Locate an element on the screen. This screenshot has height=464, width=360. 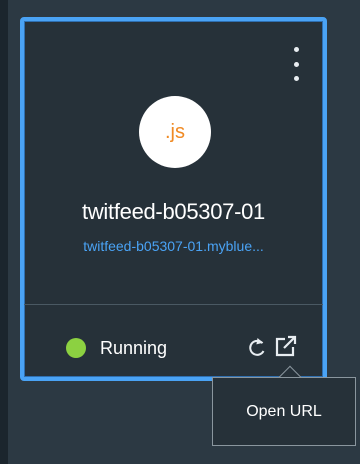
app-name: twitfeed-b05307-01 is located at coordinates (173, 211).